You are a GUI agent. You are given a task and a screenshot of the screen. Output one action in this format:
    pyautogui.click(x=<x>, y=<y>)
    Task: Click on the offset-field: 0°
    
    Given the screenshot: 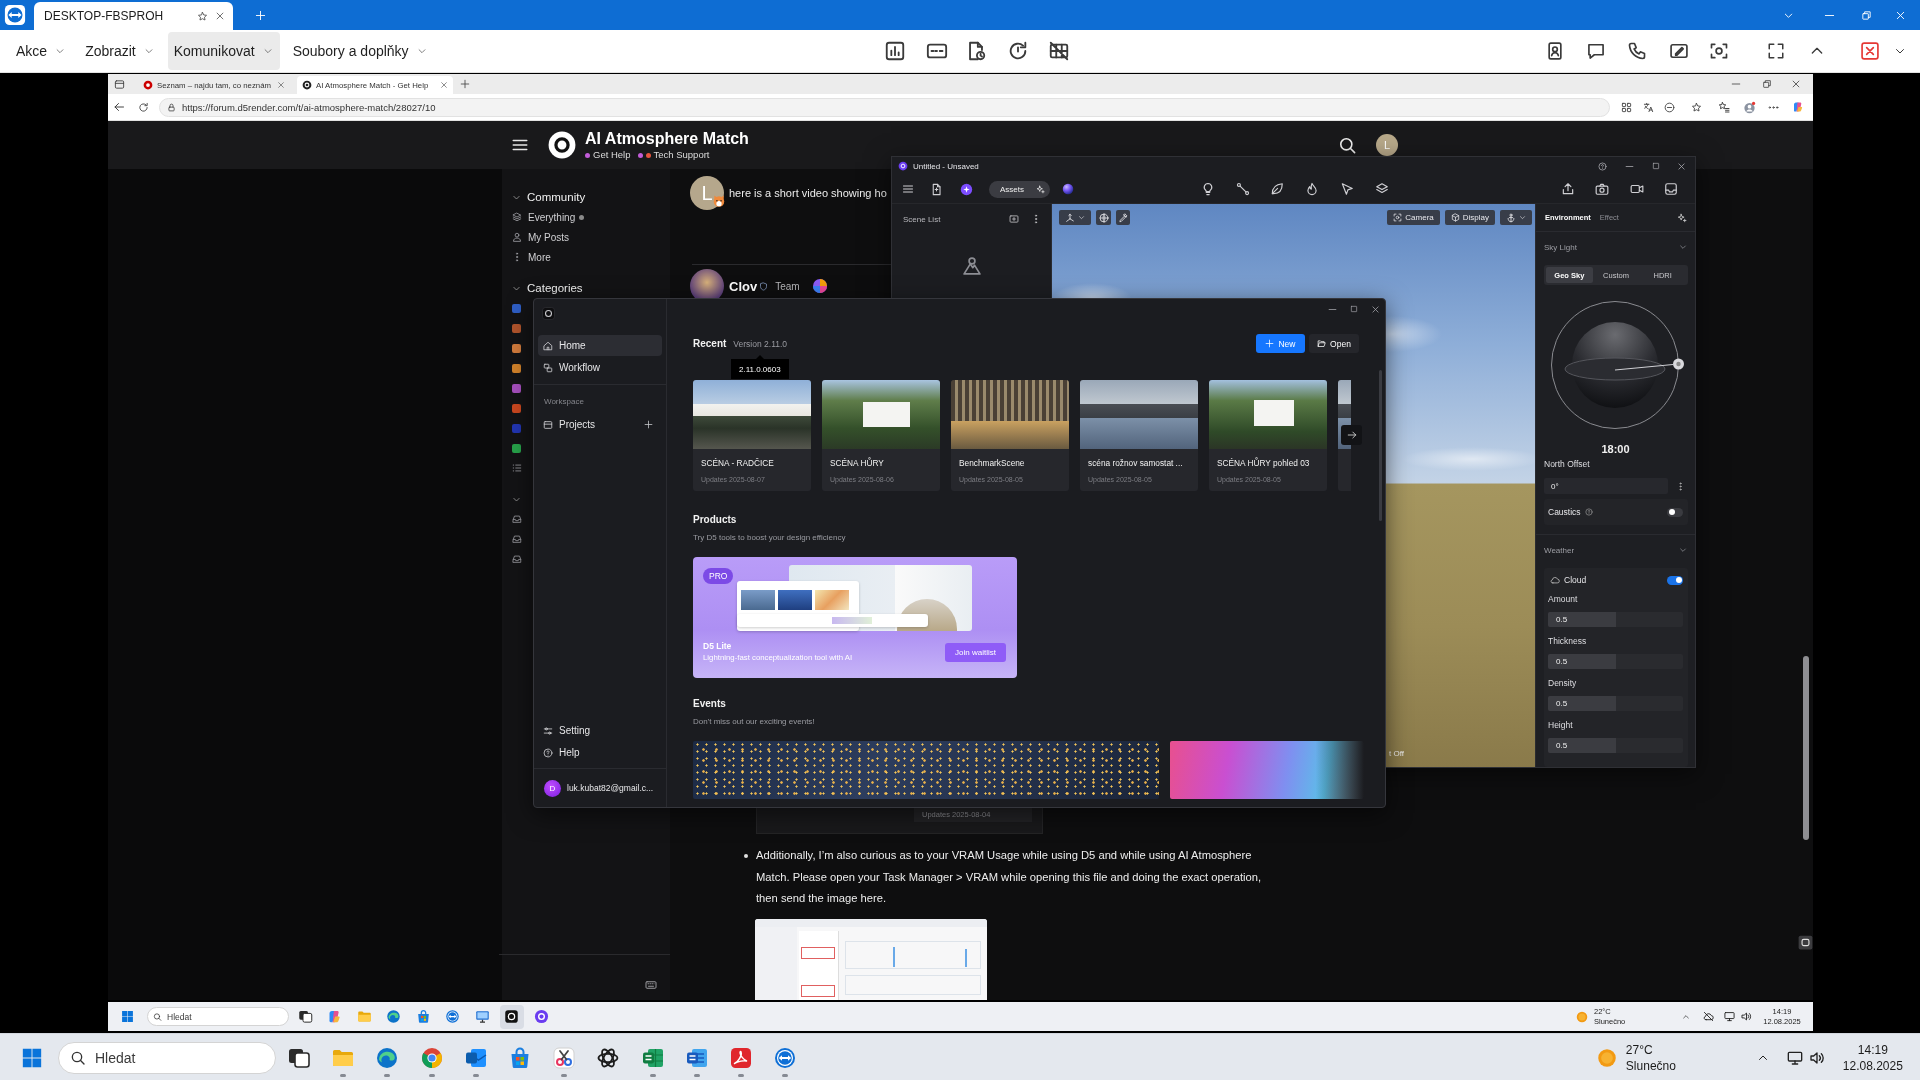 What is the action you would take?
    pyautogui.click(x=1606, y=486)
    